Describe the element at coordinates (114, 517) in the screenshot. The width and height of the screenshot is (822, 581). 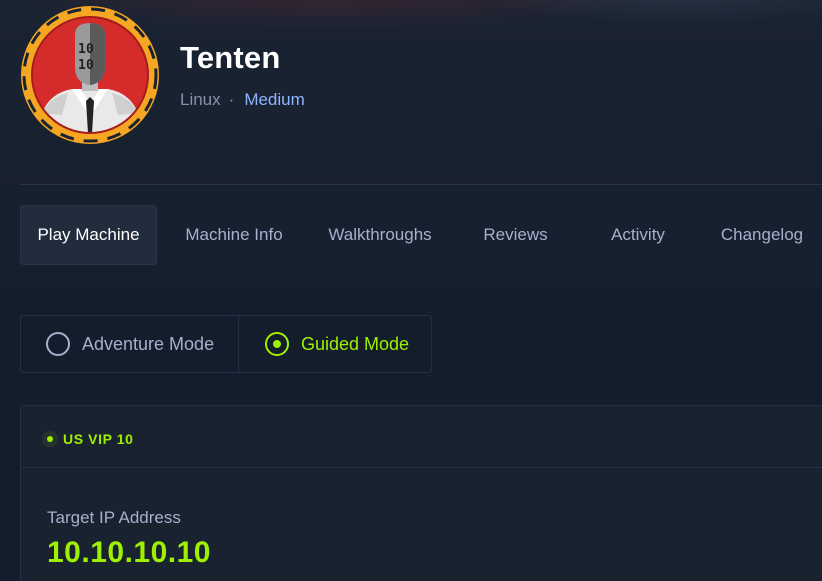
I see `target-ip-label: Target IP Address` at that location.